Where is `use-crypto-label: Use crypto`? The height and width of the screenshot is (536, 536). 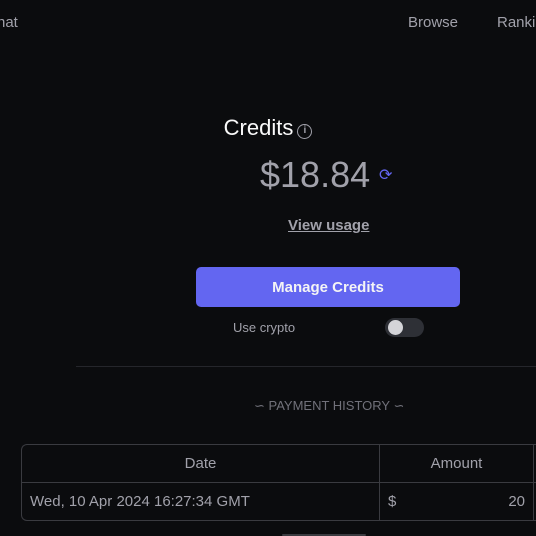 use-crypto-label: Use crypto is located at coordinates (264, 327).